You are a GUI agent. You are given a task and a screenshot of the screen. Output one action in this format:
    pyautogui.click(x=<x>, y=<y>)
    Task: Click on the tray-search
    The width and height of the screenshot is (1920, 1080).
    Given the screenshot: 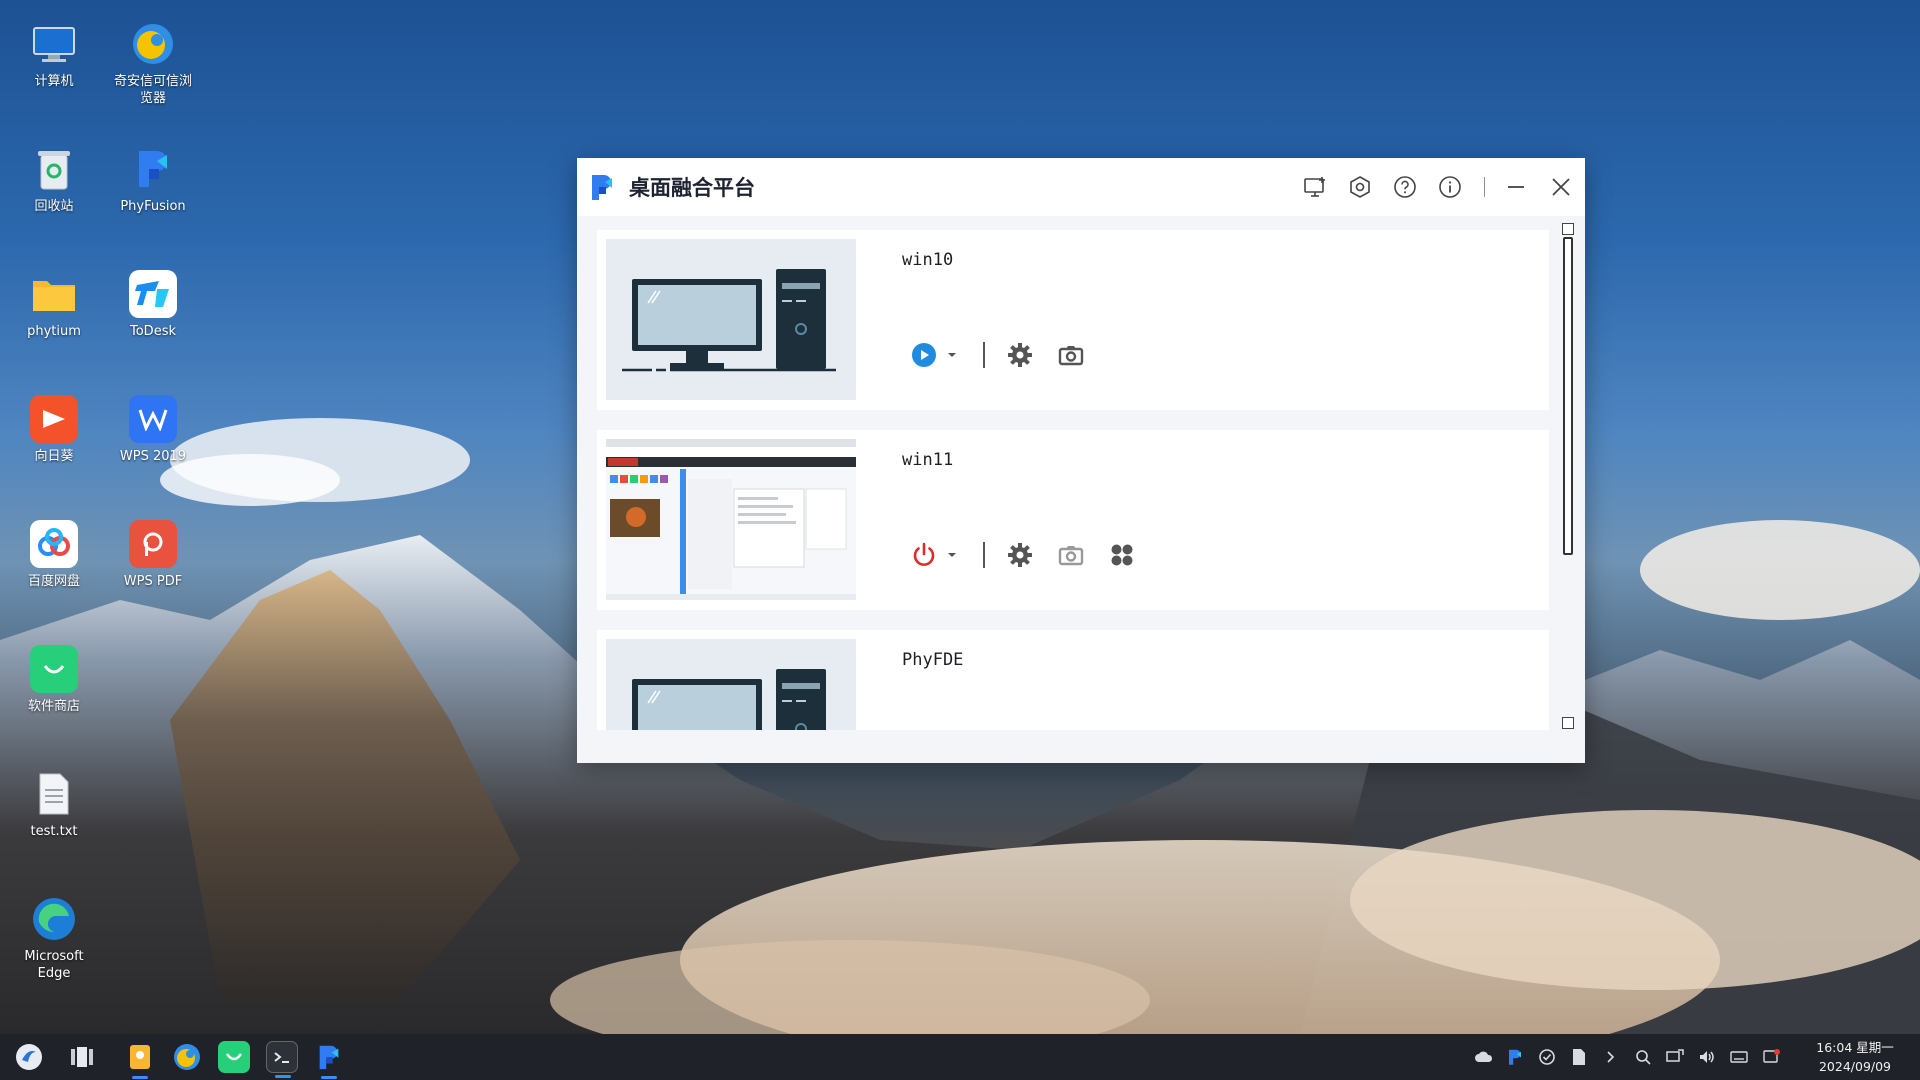 What is the action you would take?
    pyautogui.click(x=1643, y=1057)
    